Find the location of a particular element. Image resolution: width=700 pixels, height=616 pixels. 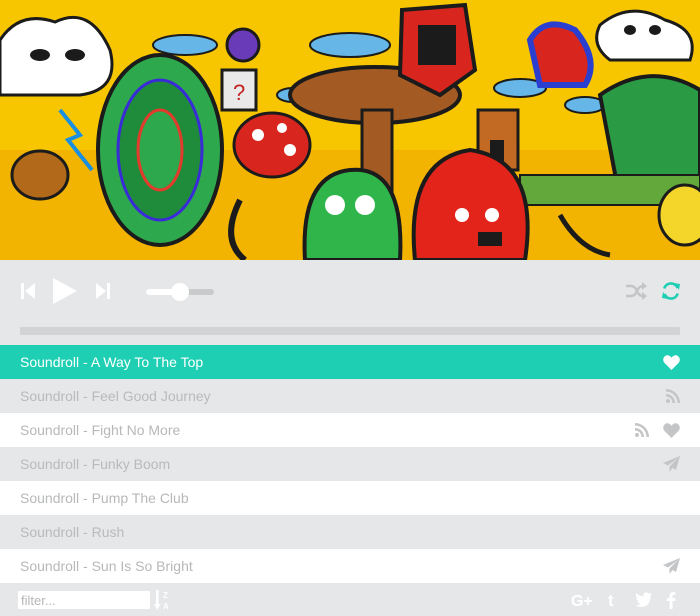

svg-text: G+ is located at coordinates (582, 601).